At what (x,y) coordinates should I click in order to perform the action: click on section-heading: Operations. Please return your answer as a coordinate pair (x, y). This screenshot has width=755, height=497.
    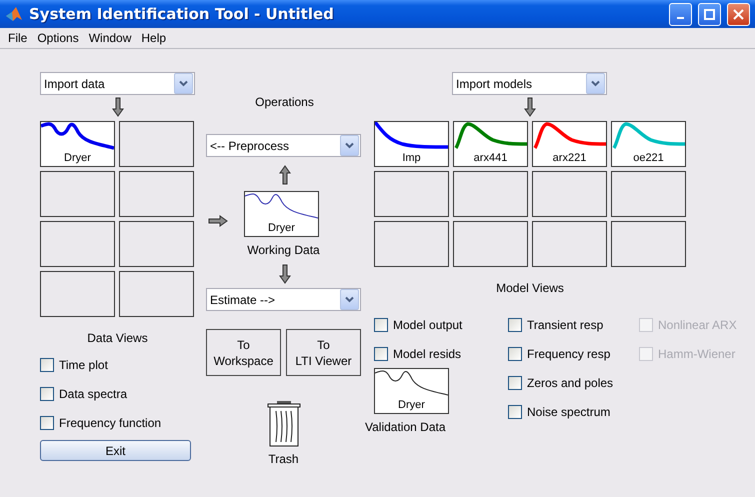
    Looking at the image, I should click on (284, 102).